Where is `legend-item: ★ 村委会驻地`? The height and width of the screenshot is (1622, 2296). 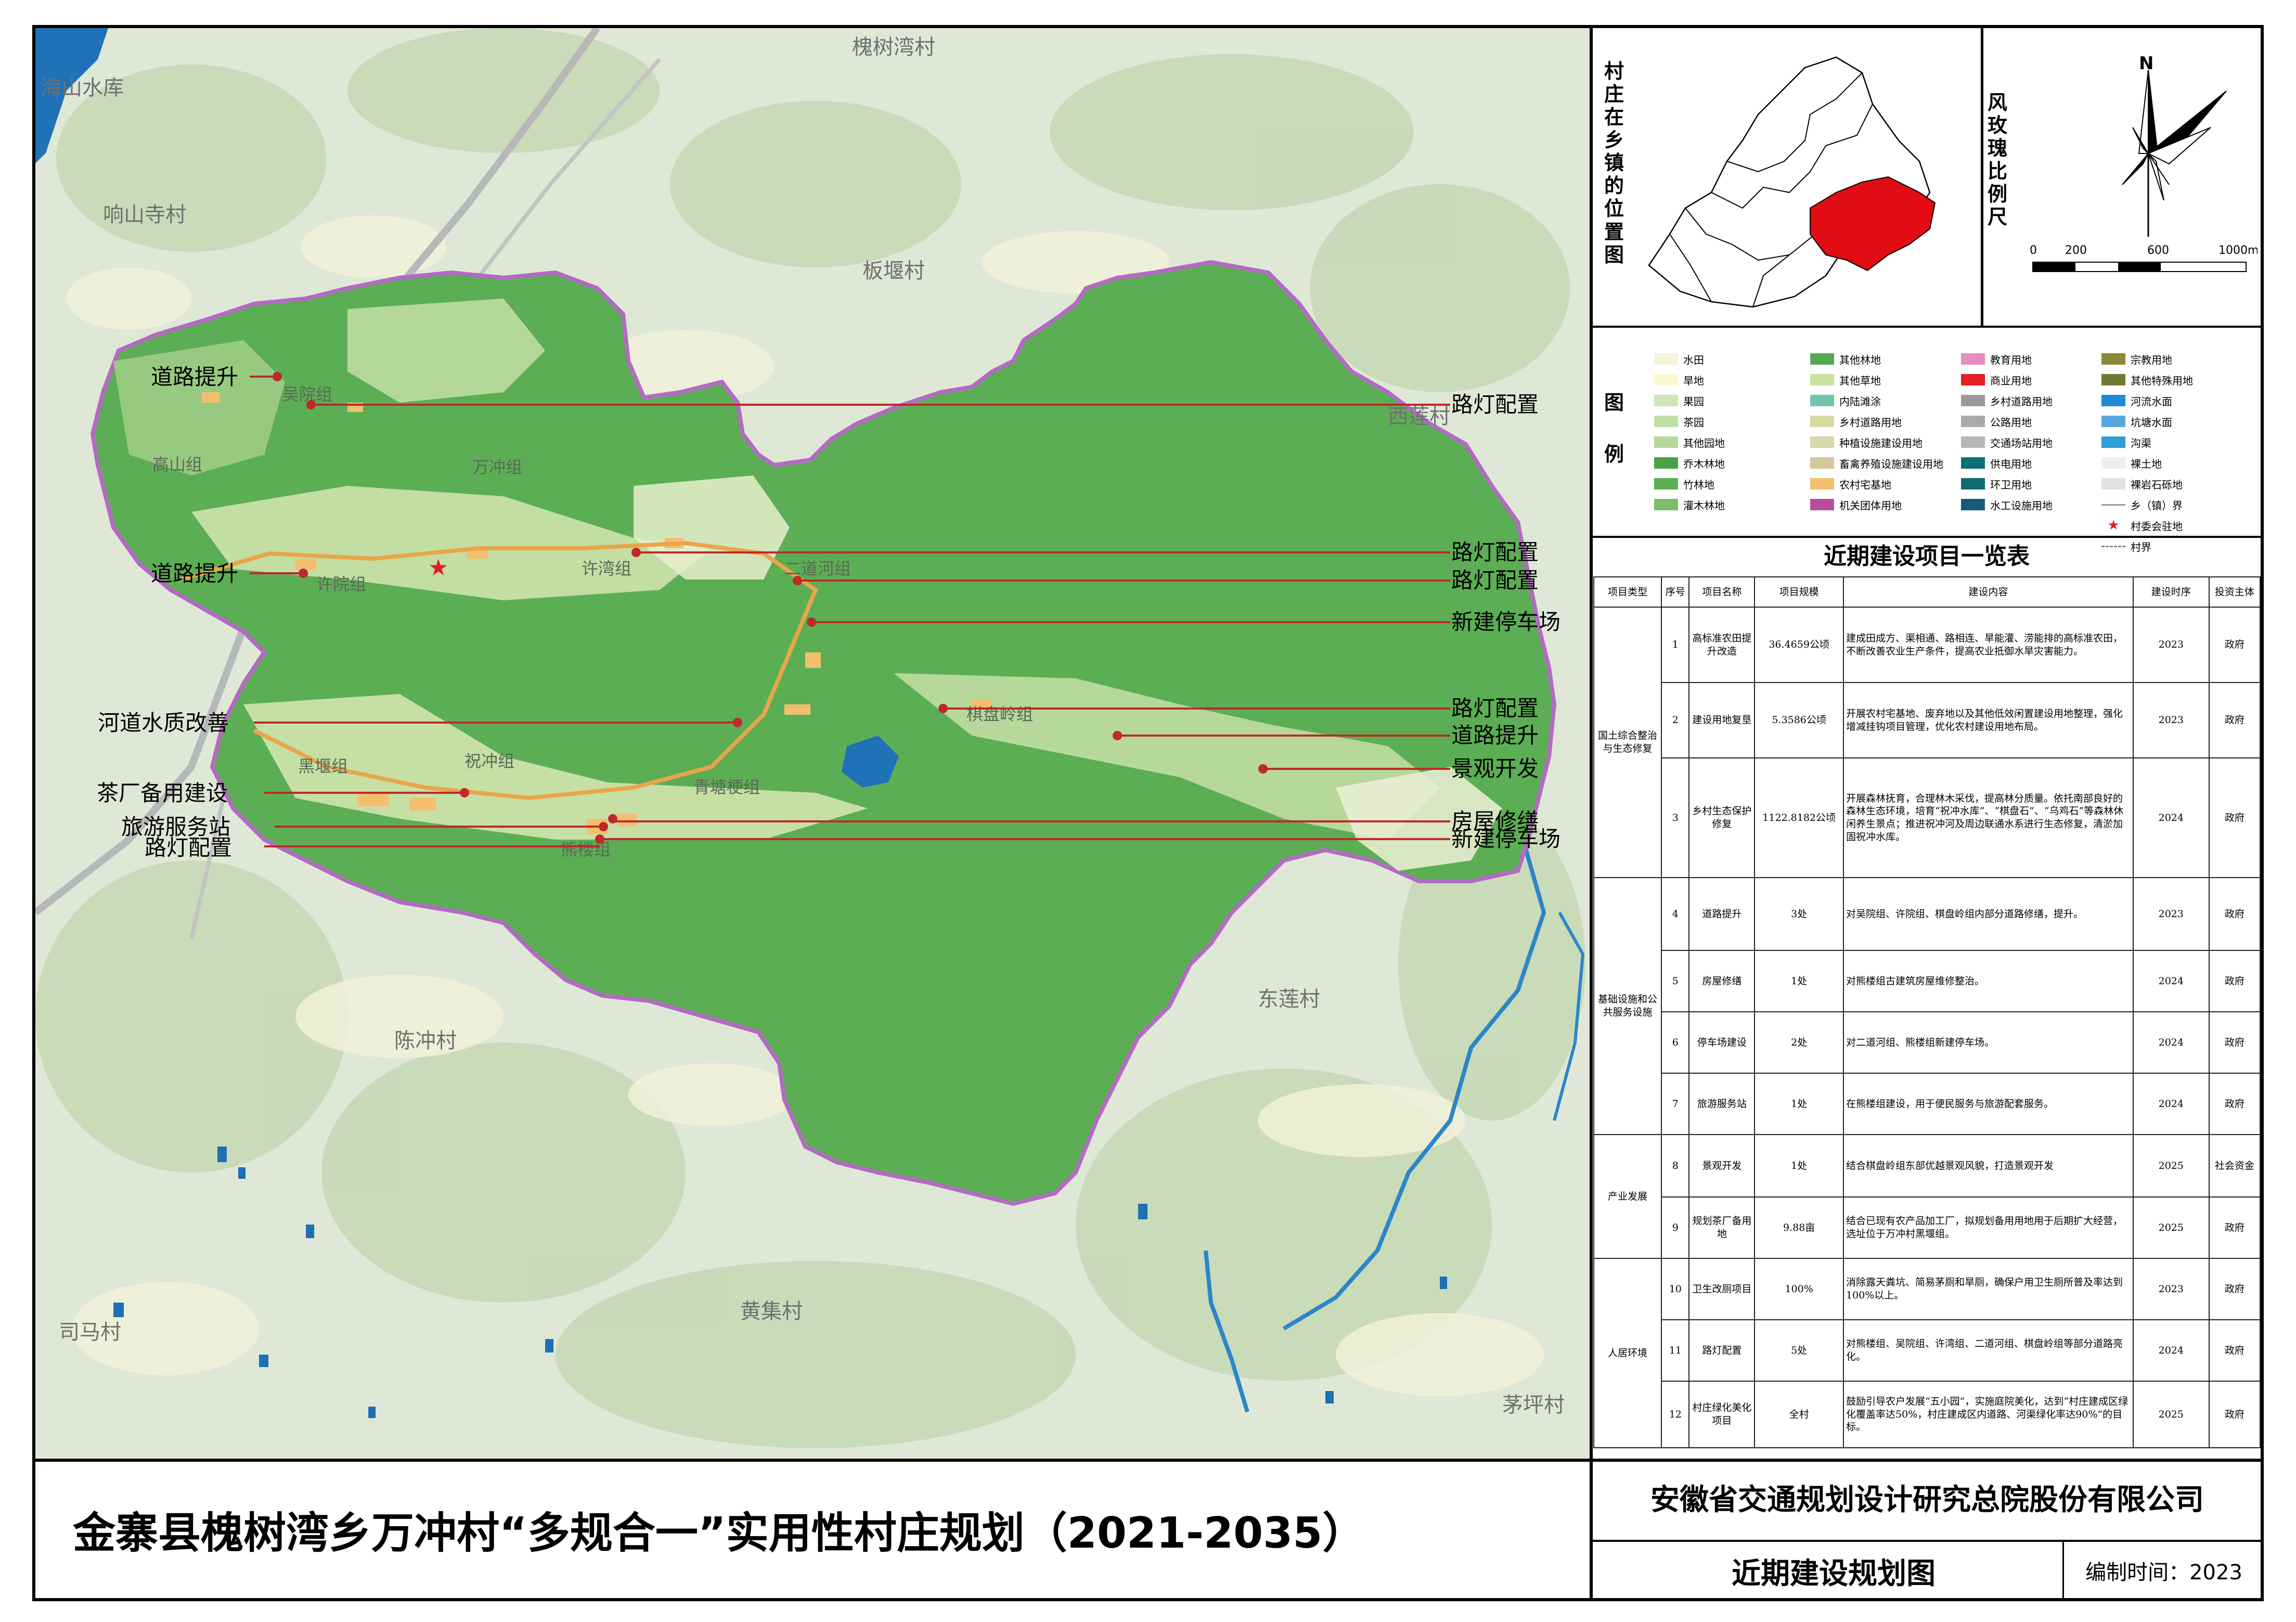 legend-item: ★ 村委会驻地 is located at coordinates (2142, 525).